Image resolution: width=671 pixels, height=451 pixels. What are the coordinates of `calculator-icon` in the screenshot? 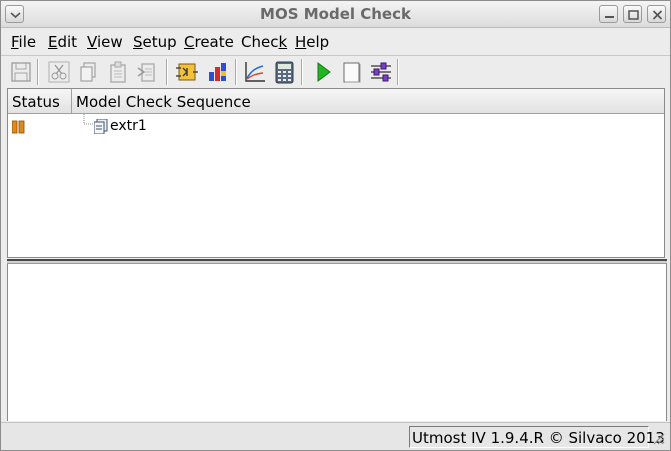 It's located at (284, 72).